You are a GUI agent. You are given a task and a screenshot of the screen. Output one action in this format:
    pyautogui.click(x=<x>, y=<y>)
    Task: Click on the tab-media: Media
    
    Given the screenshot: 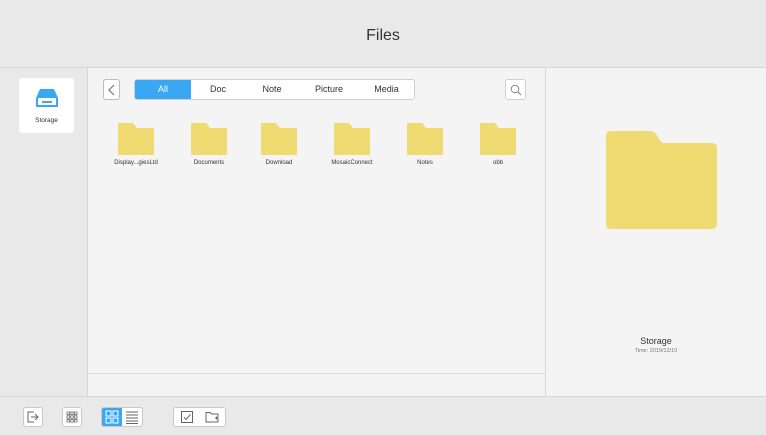 What is the action you would take?
    pyautogui.click(x=386, y=89)
    